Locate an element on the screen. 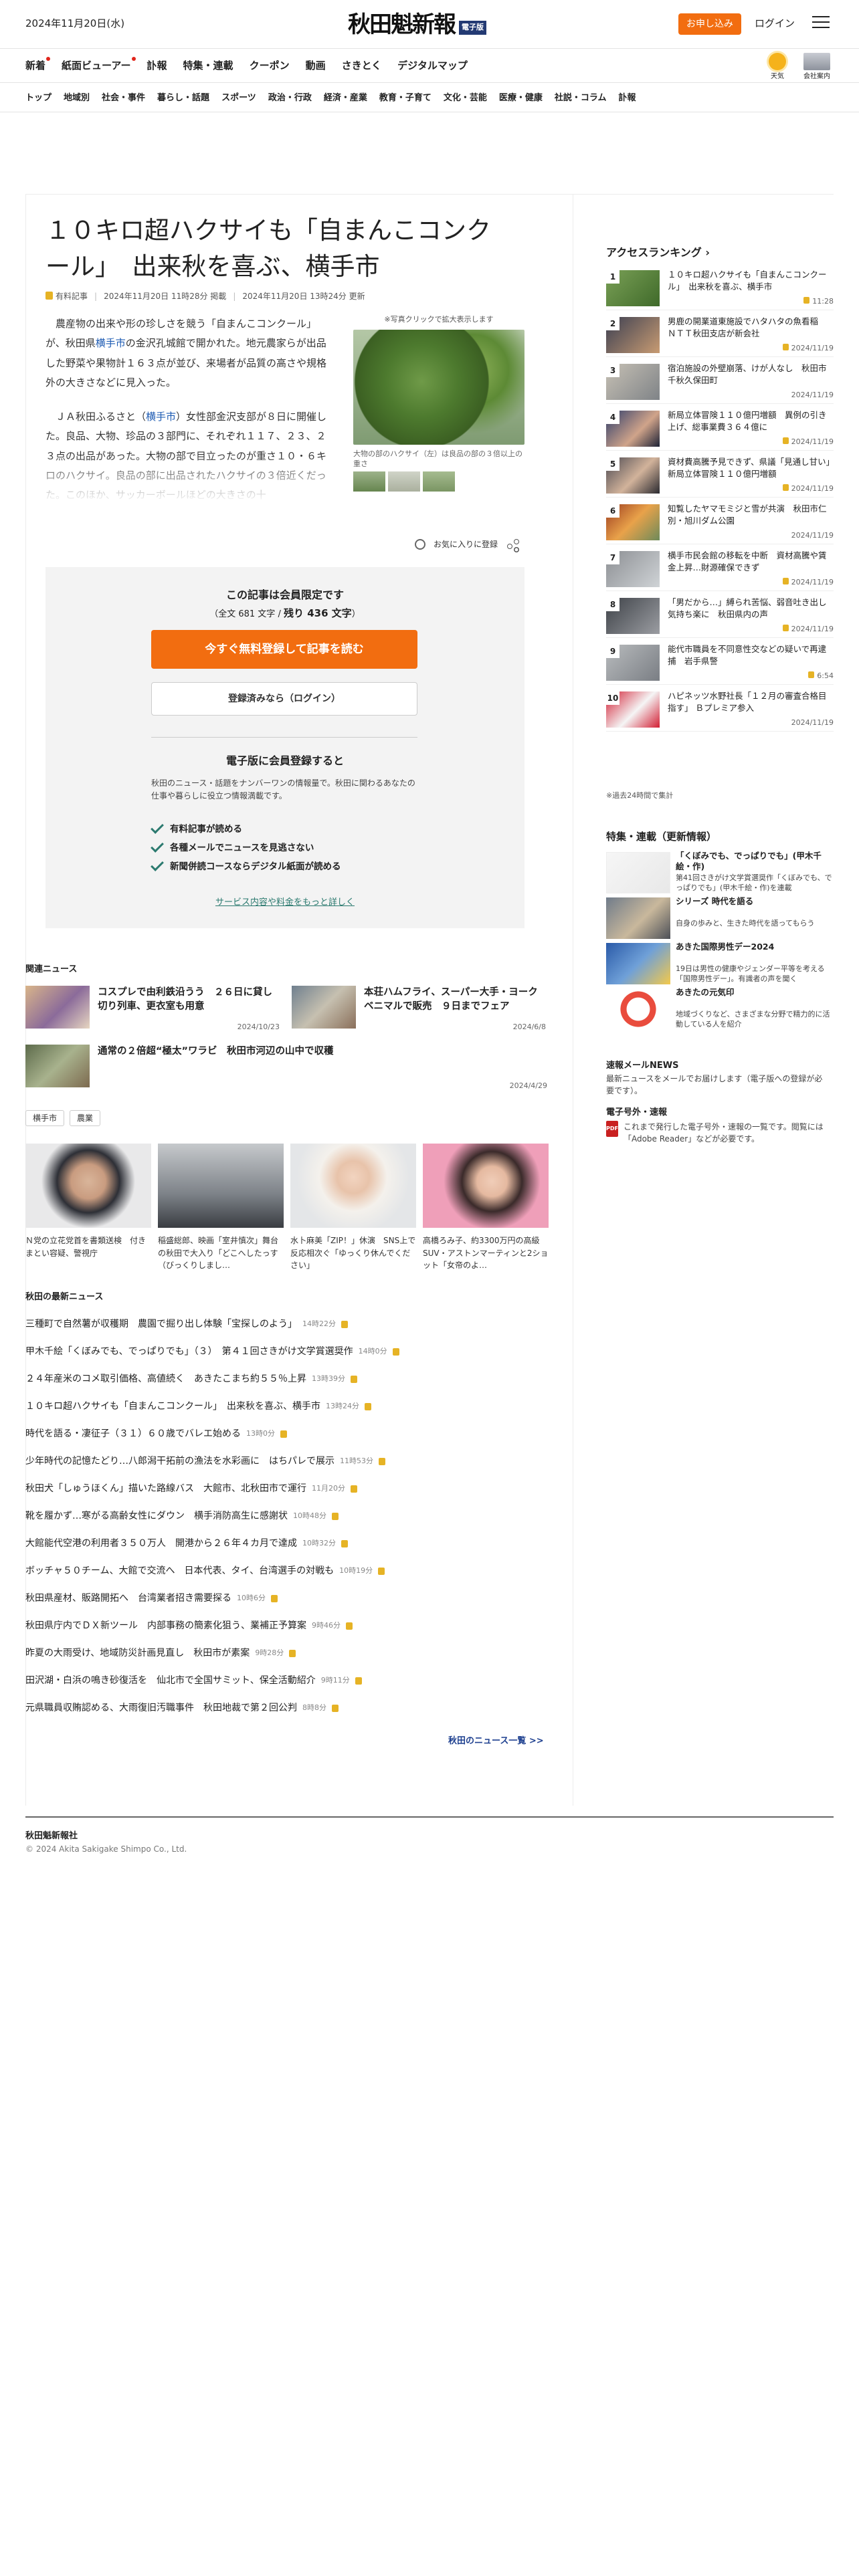 This screenshot has width=859, height=2576. latest-news-item: 昨夏の大雨受け、地域防災計画見直し 秋田市が素案 9時28分 is located at coordinates (286, 1653).